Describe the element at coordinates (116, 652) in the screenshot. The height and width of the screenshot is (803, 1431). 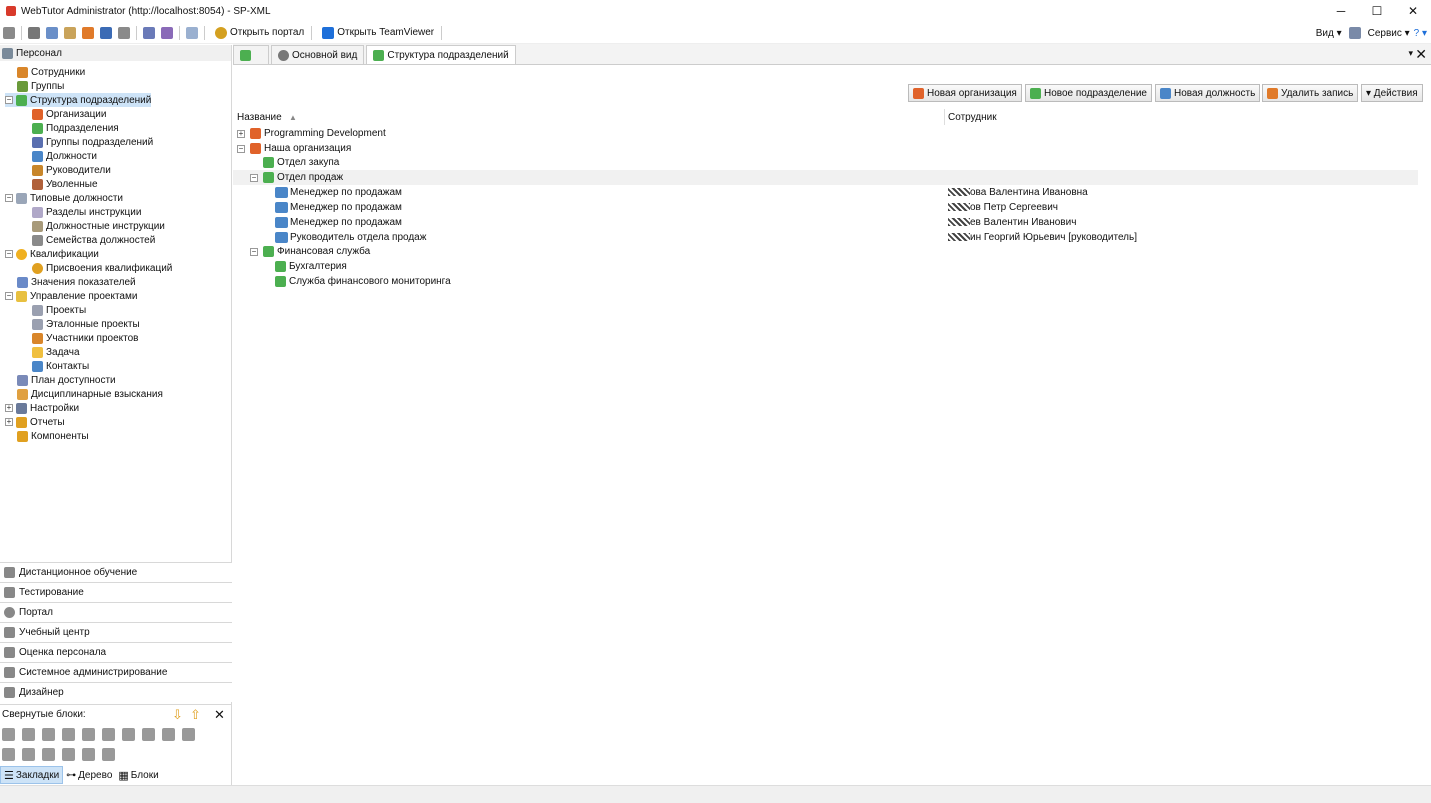
I see `category-personnel-assessment: Оценка персонала` at that location.